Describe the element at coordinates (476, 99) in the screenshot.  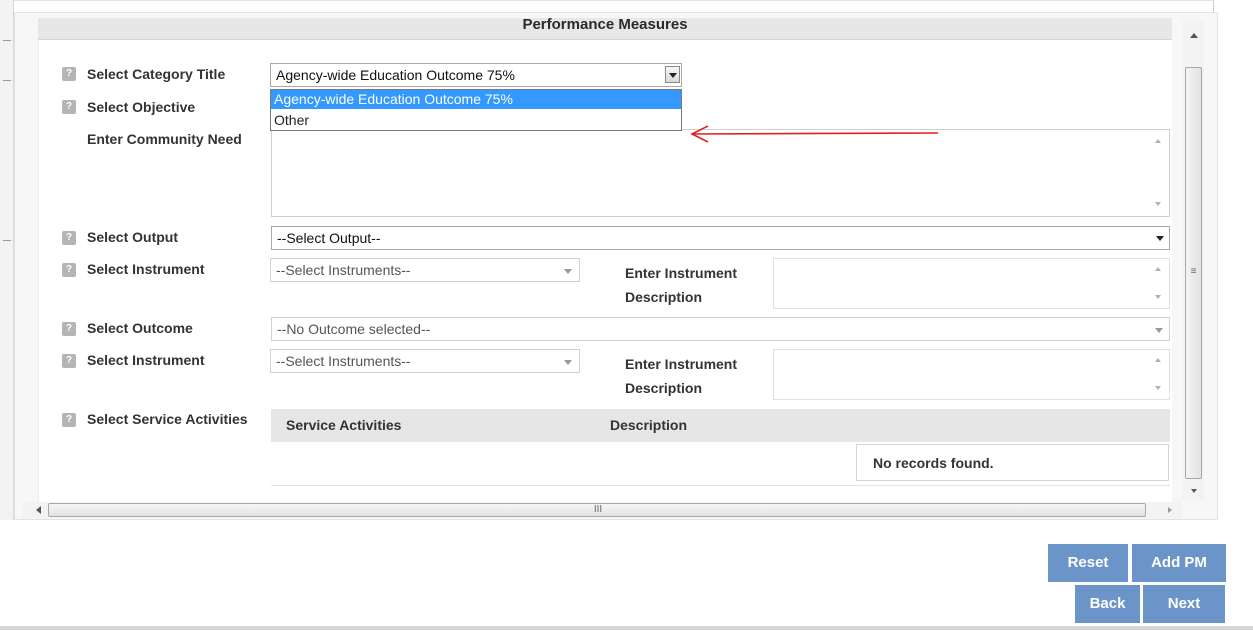
I see `dropdown-option: Agency-wide Education Outcome 75%` at that location.